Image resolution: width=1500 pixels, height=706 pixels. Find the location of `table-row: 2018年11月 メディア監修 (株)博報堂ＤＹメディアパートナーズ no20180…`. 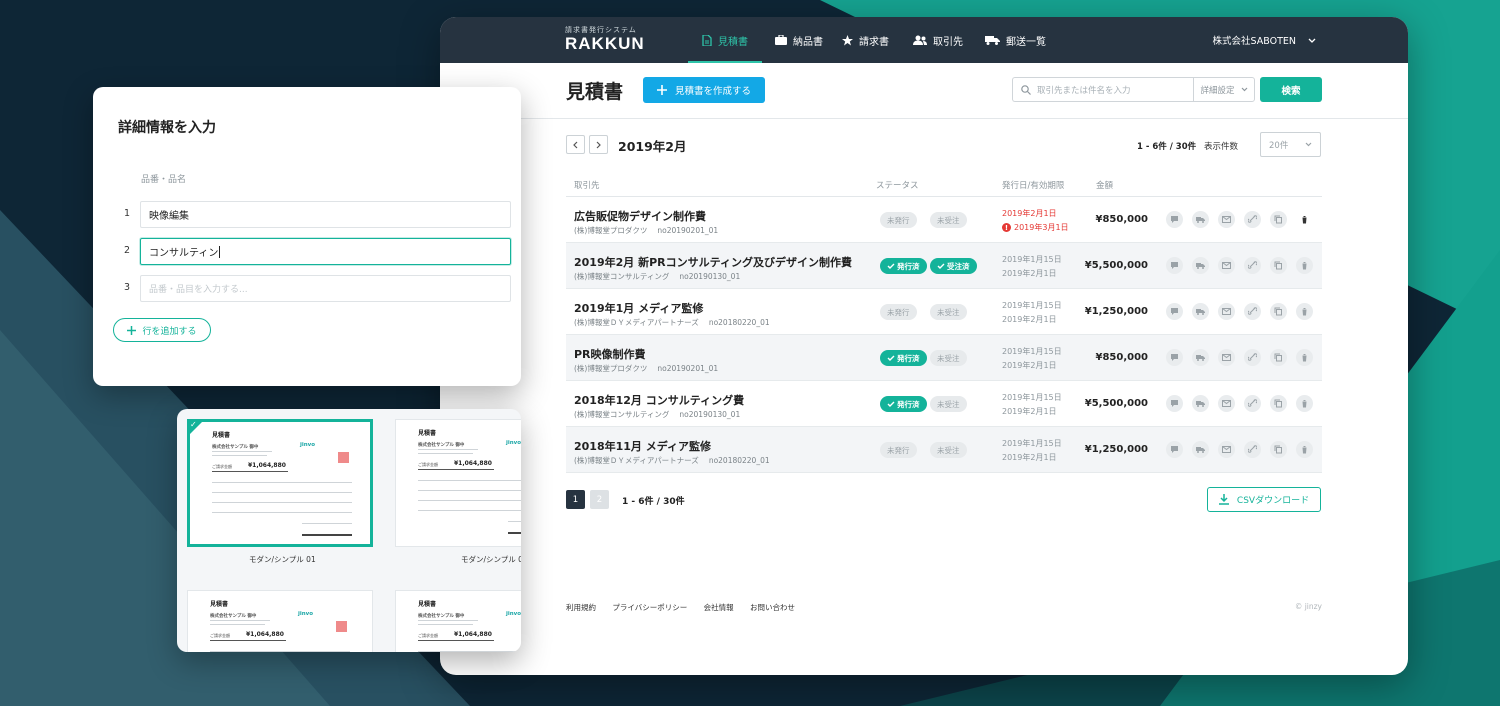

table-row: 2018年11月 メディア監修 (株)博報堂ＤＹメディアパートナーズ no20180… is located at coordinates (944, 450).